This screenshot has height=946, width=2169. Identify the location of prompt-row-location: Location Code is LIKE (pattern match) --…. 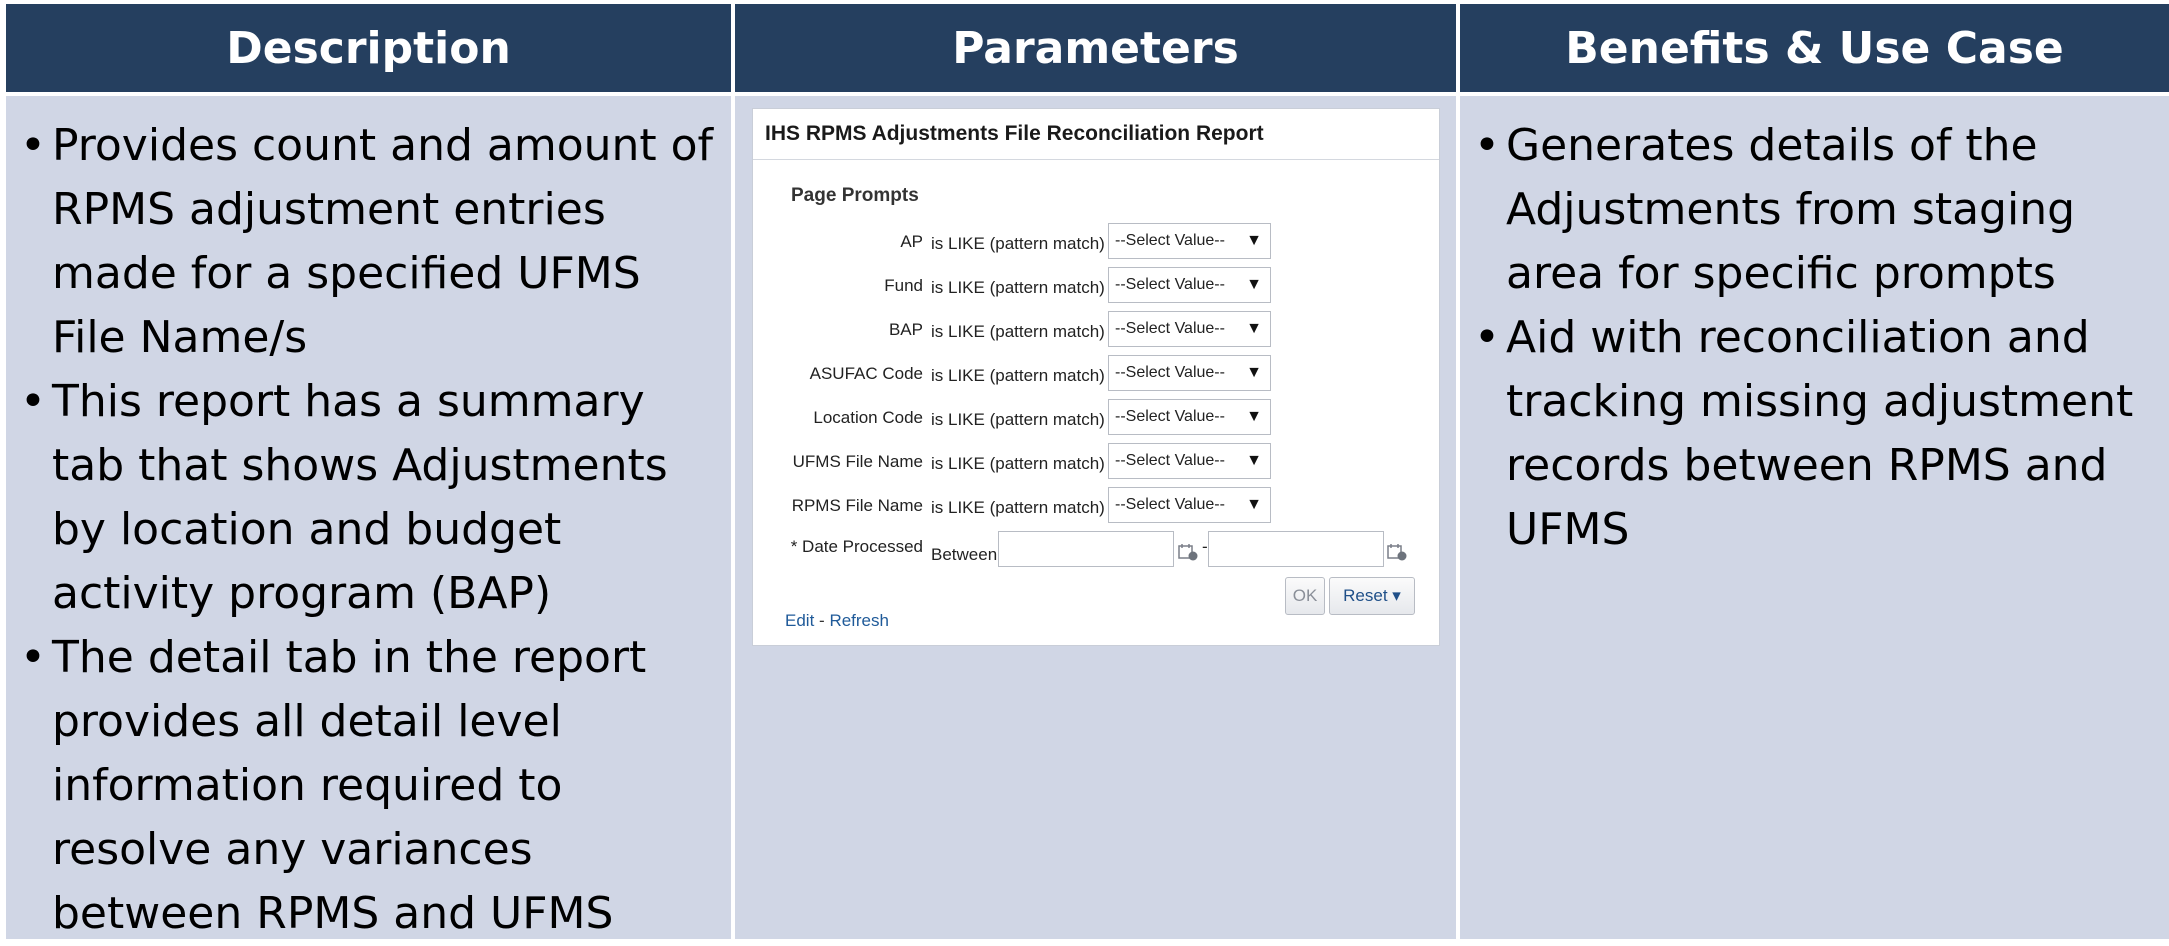
(1097, 417).